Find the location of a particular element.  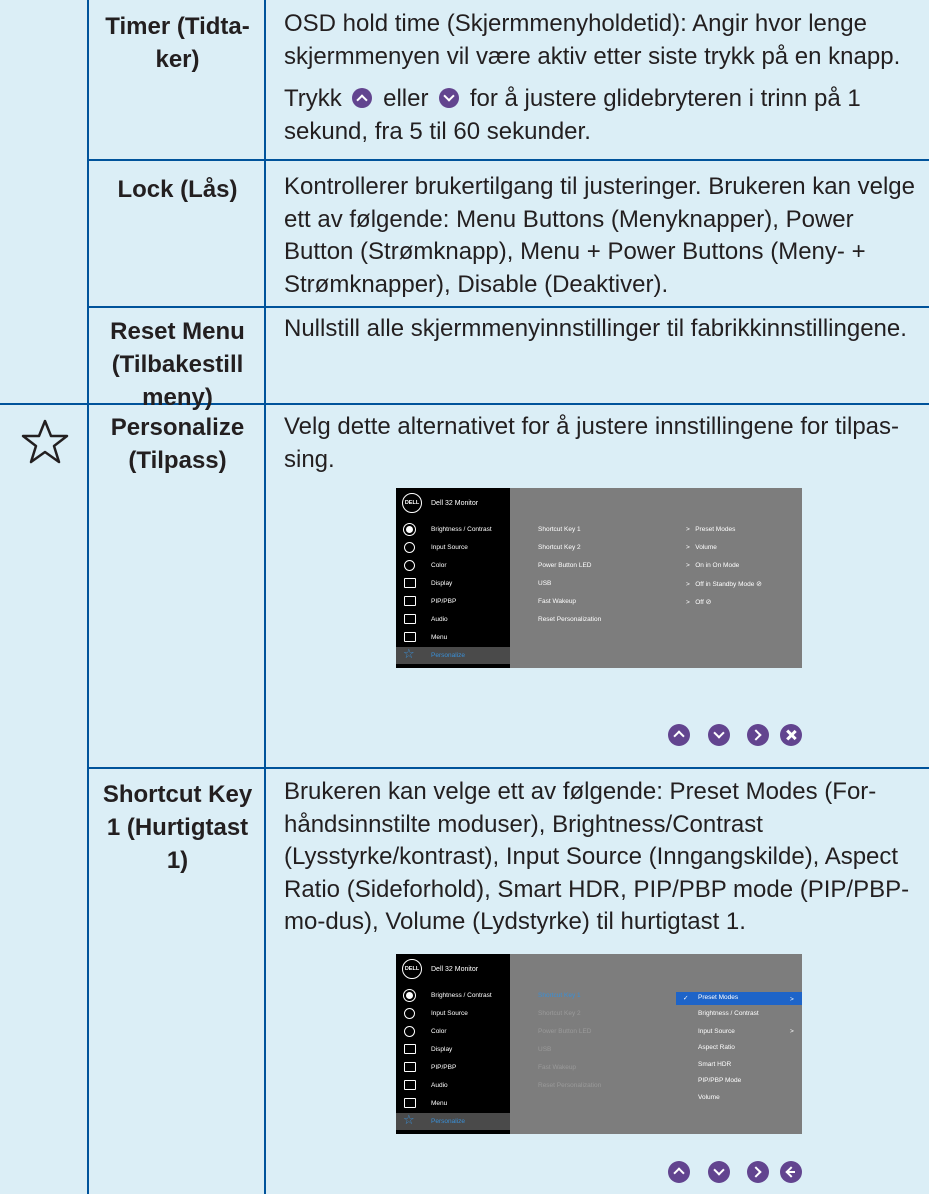

setting-name-shortcut-key-1: Shortcut Key 1 (Hurtigtast 1) is located at coordinates (177, 827).